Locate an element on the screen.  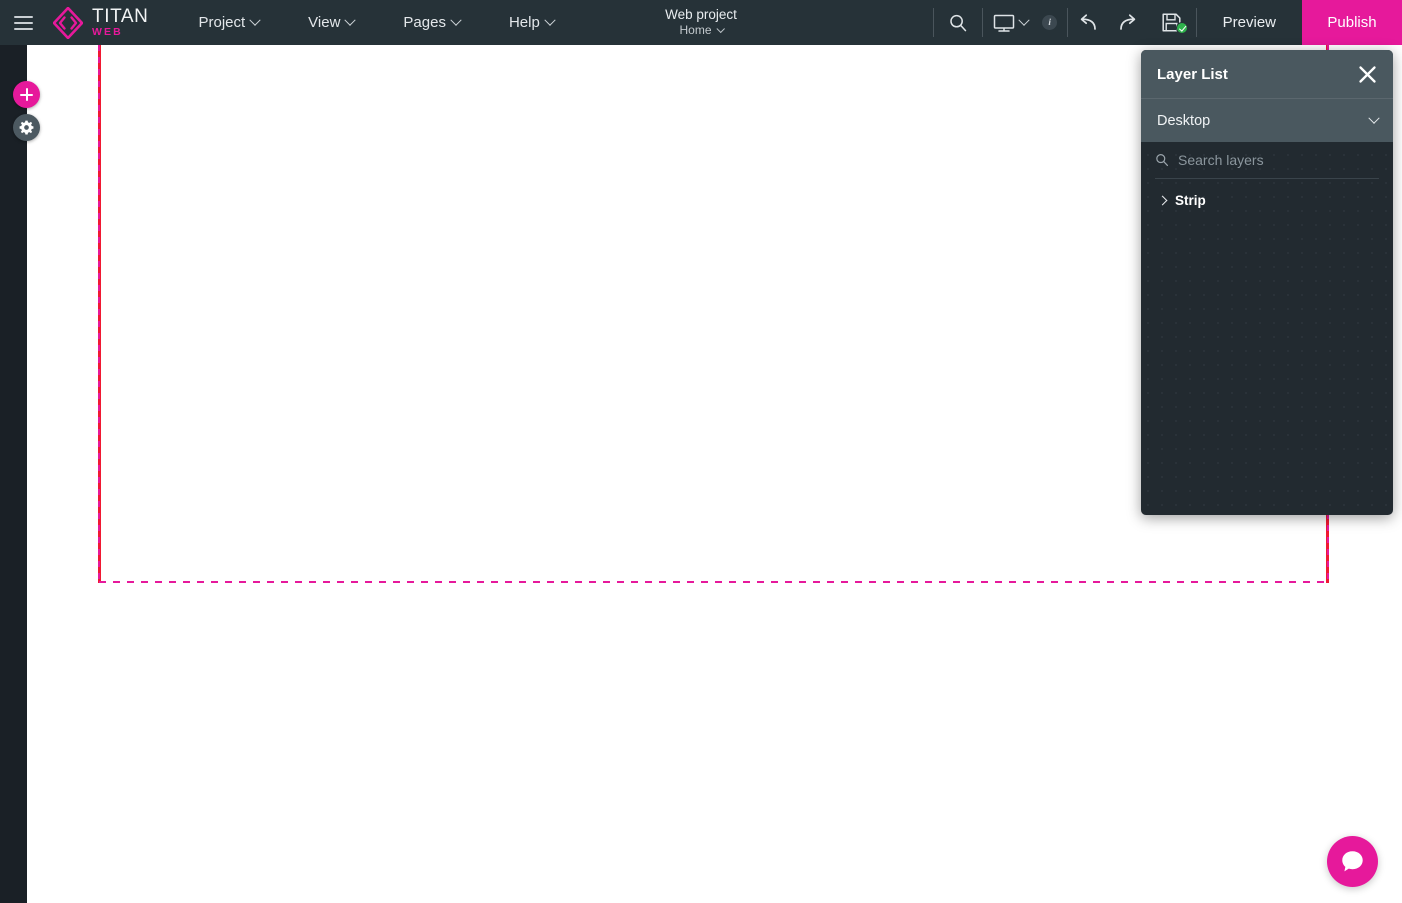
strip-left-dashed-guide is located at coordinates (99, 314).